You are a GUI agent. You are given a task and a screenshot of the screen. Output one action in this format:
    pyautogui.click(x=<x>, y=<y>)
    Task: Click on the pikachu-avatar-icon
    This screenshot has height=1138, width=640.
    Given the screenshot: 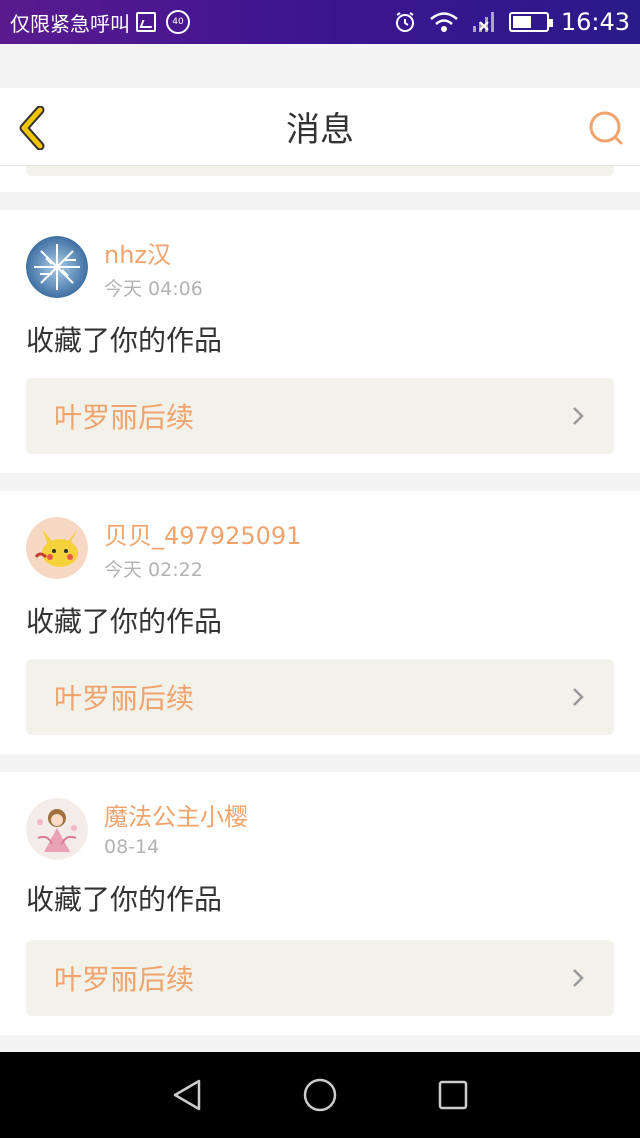 What is the action you would take?
    pyautogui.click(x=57, y=548)
    